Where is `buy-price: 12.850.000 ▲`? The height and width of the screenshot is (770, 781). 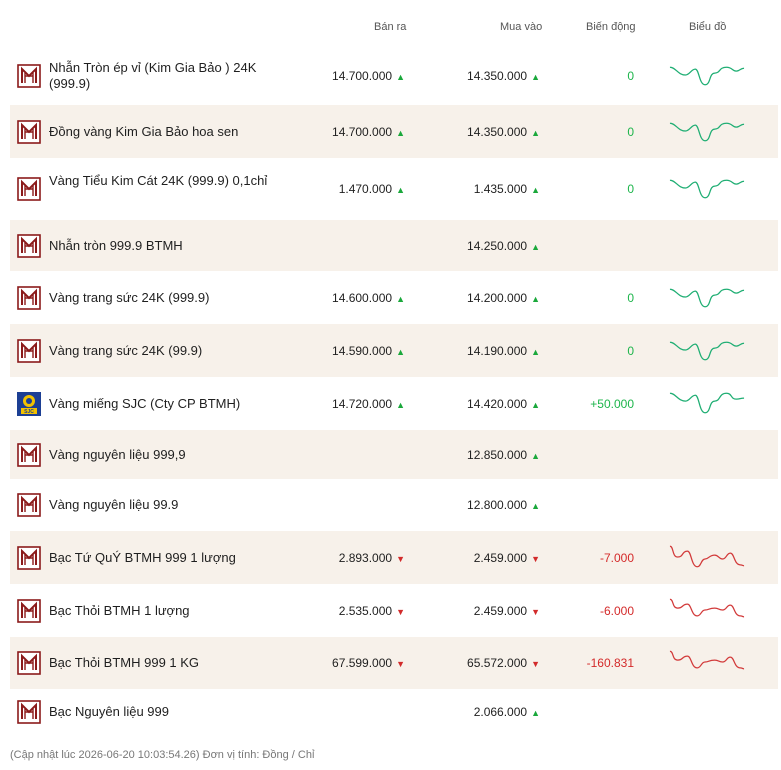 buy-price: 12.850.000 ▲ is located at coordinates (503, 454).